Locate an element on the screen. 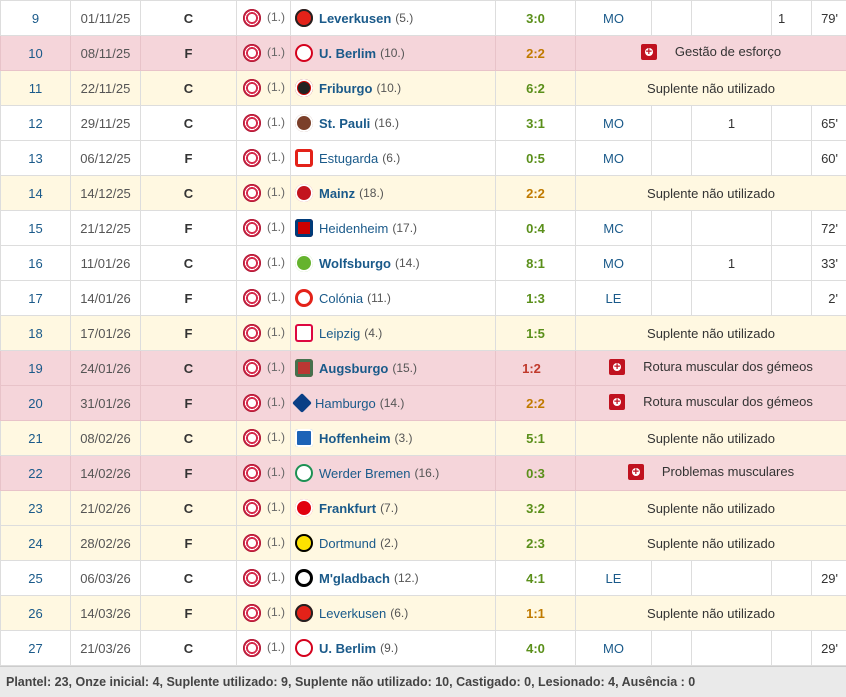 The height and width of the screenshot is (697, 846). absence-reason: Rotura muscular dos gémeos is located at coordinates (728, 401).